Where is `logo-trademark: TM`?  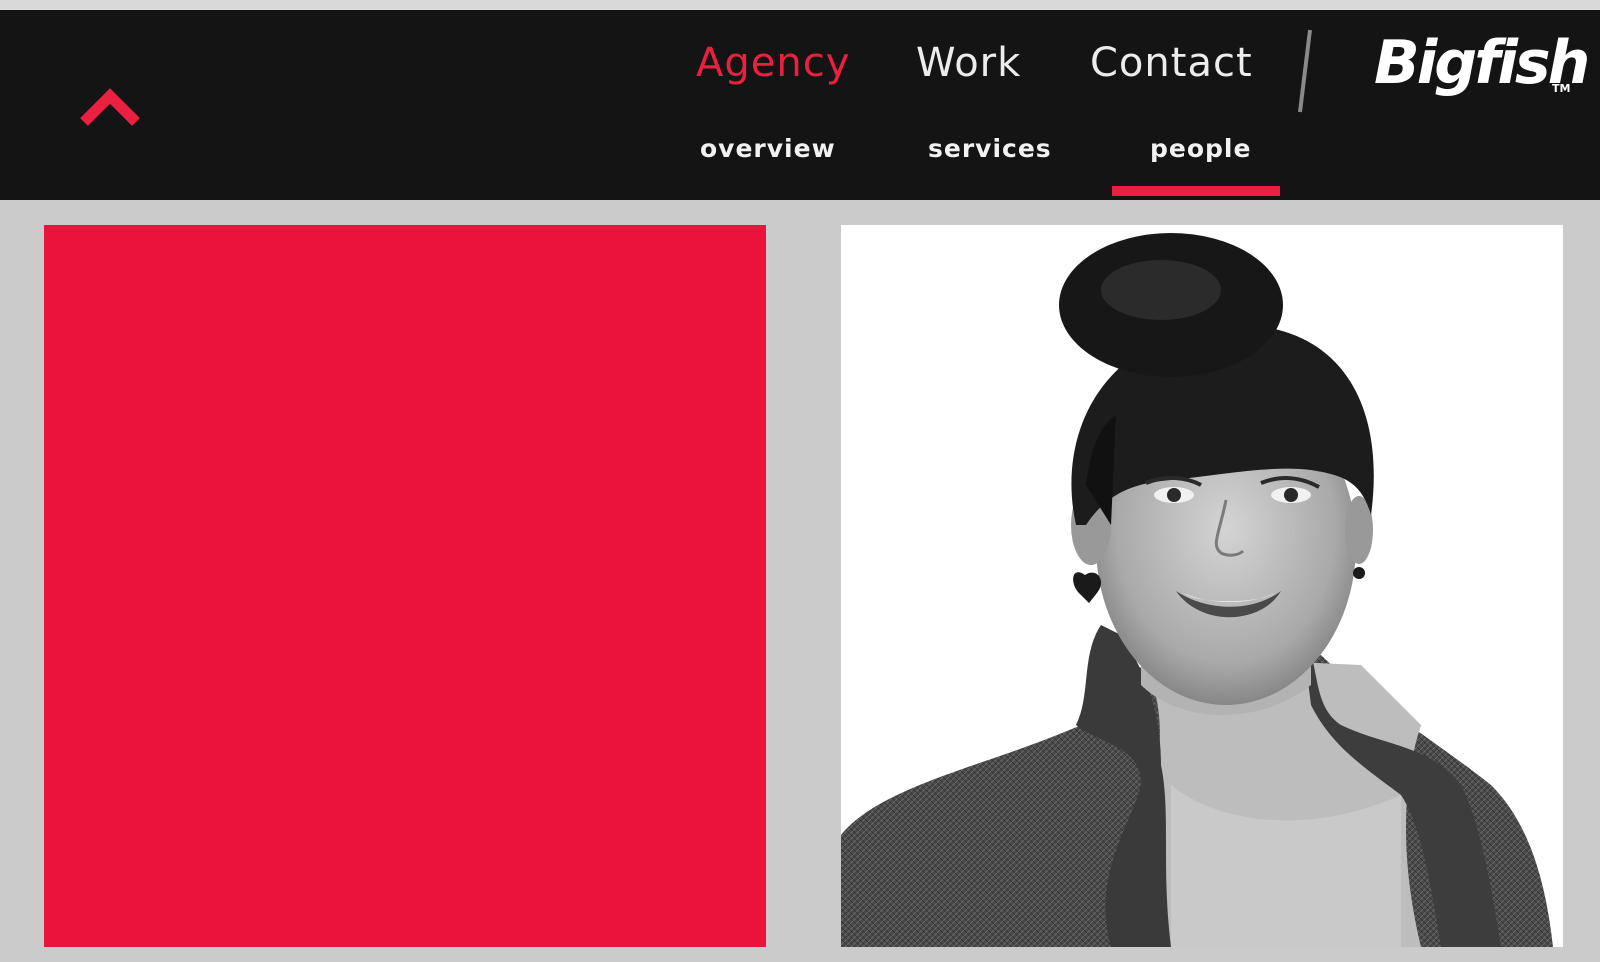
logo-trademark: TM is located at coordinates (1561, 88).